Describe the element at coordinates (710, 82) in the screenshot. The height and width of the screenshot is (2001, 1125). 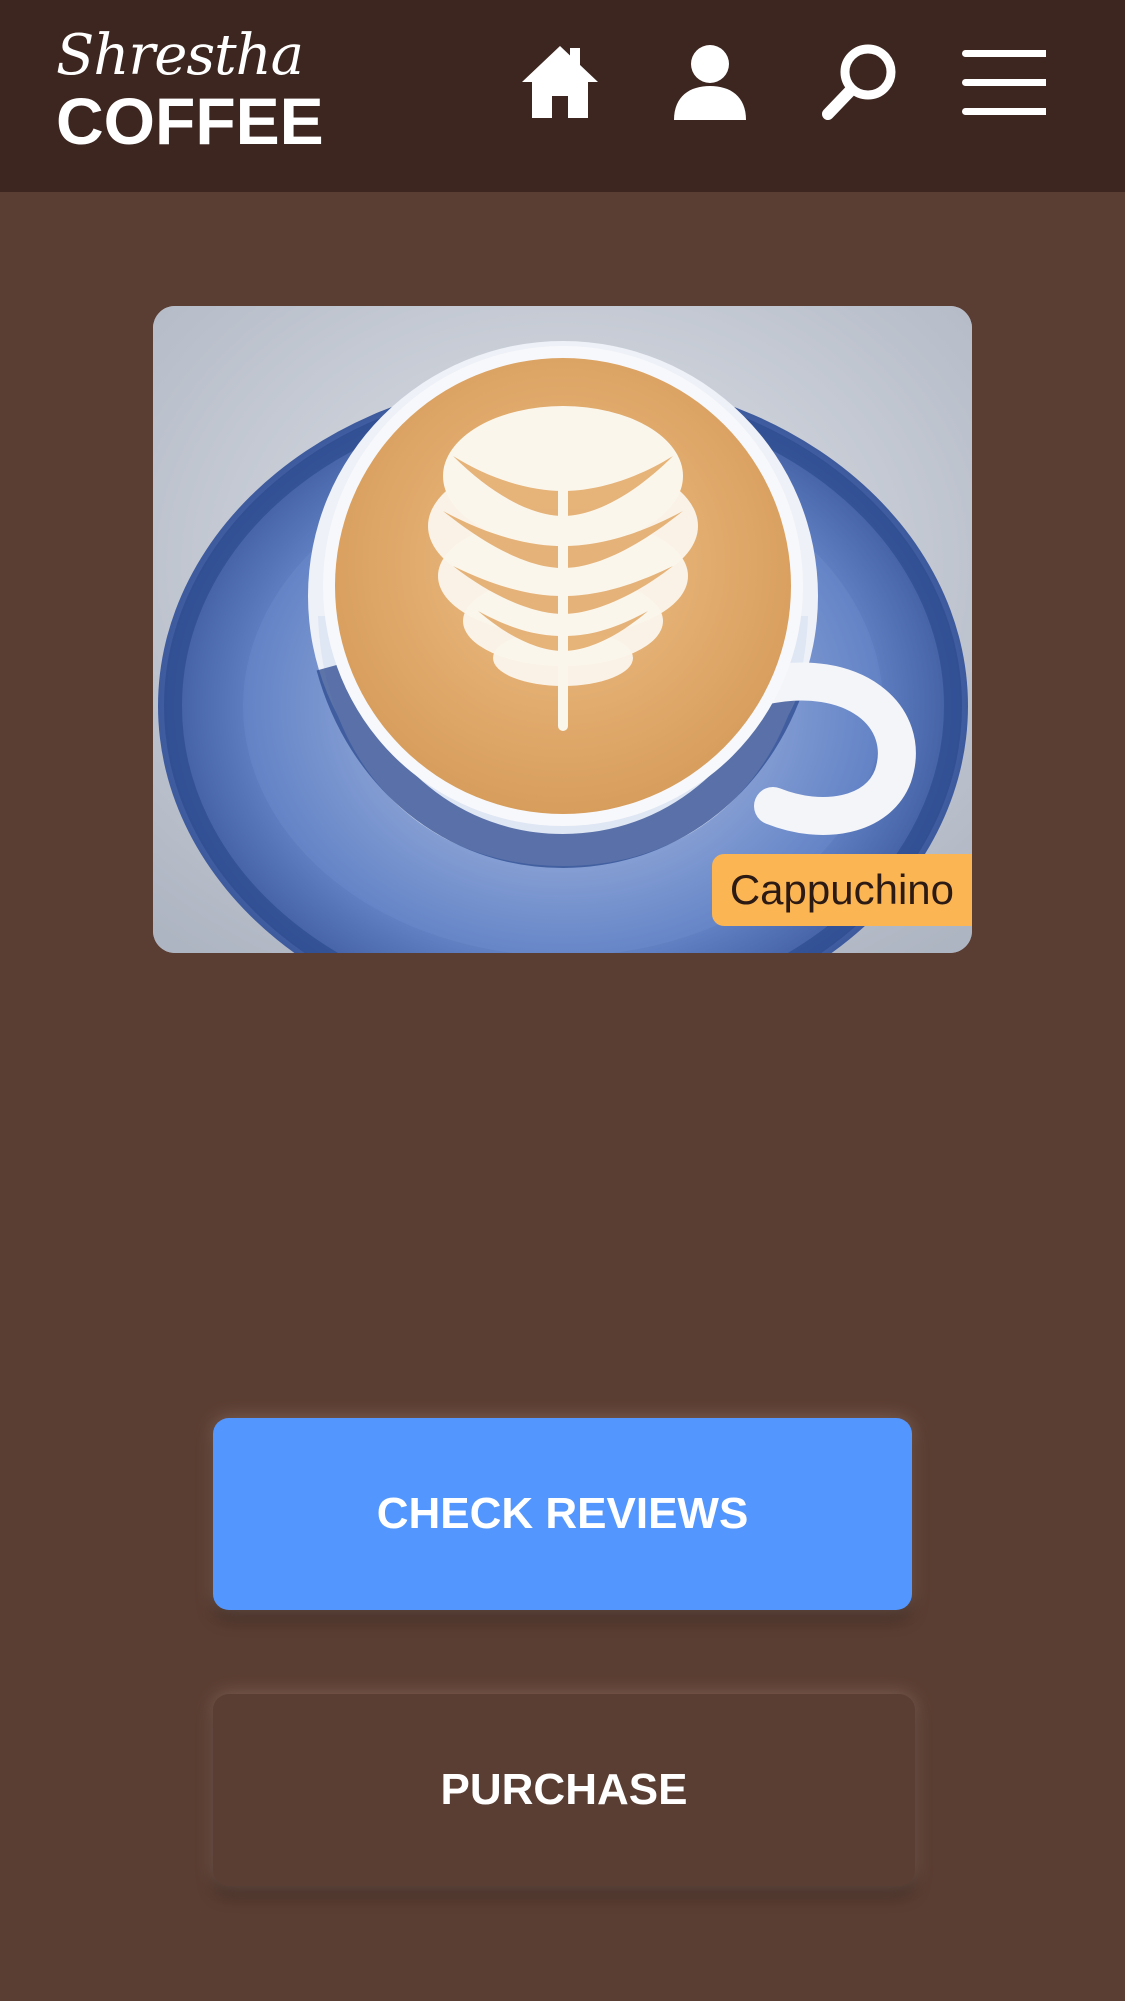
I see `user-icon` at that location.